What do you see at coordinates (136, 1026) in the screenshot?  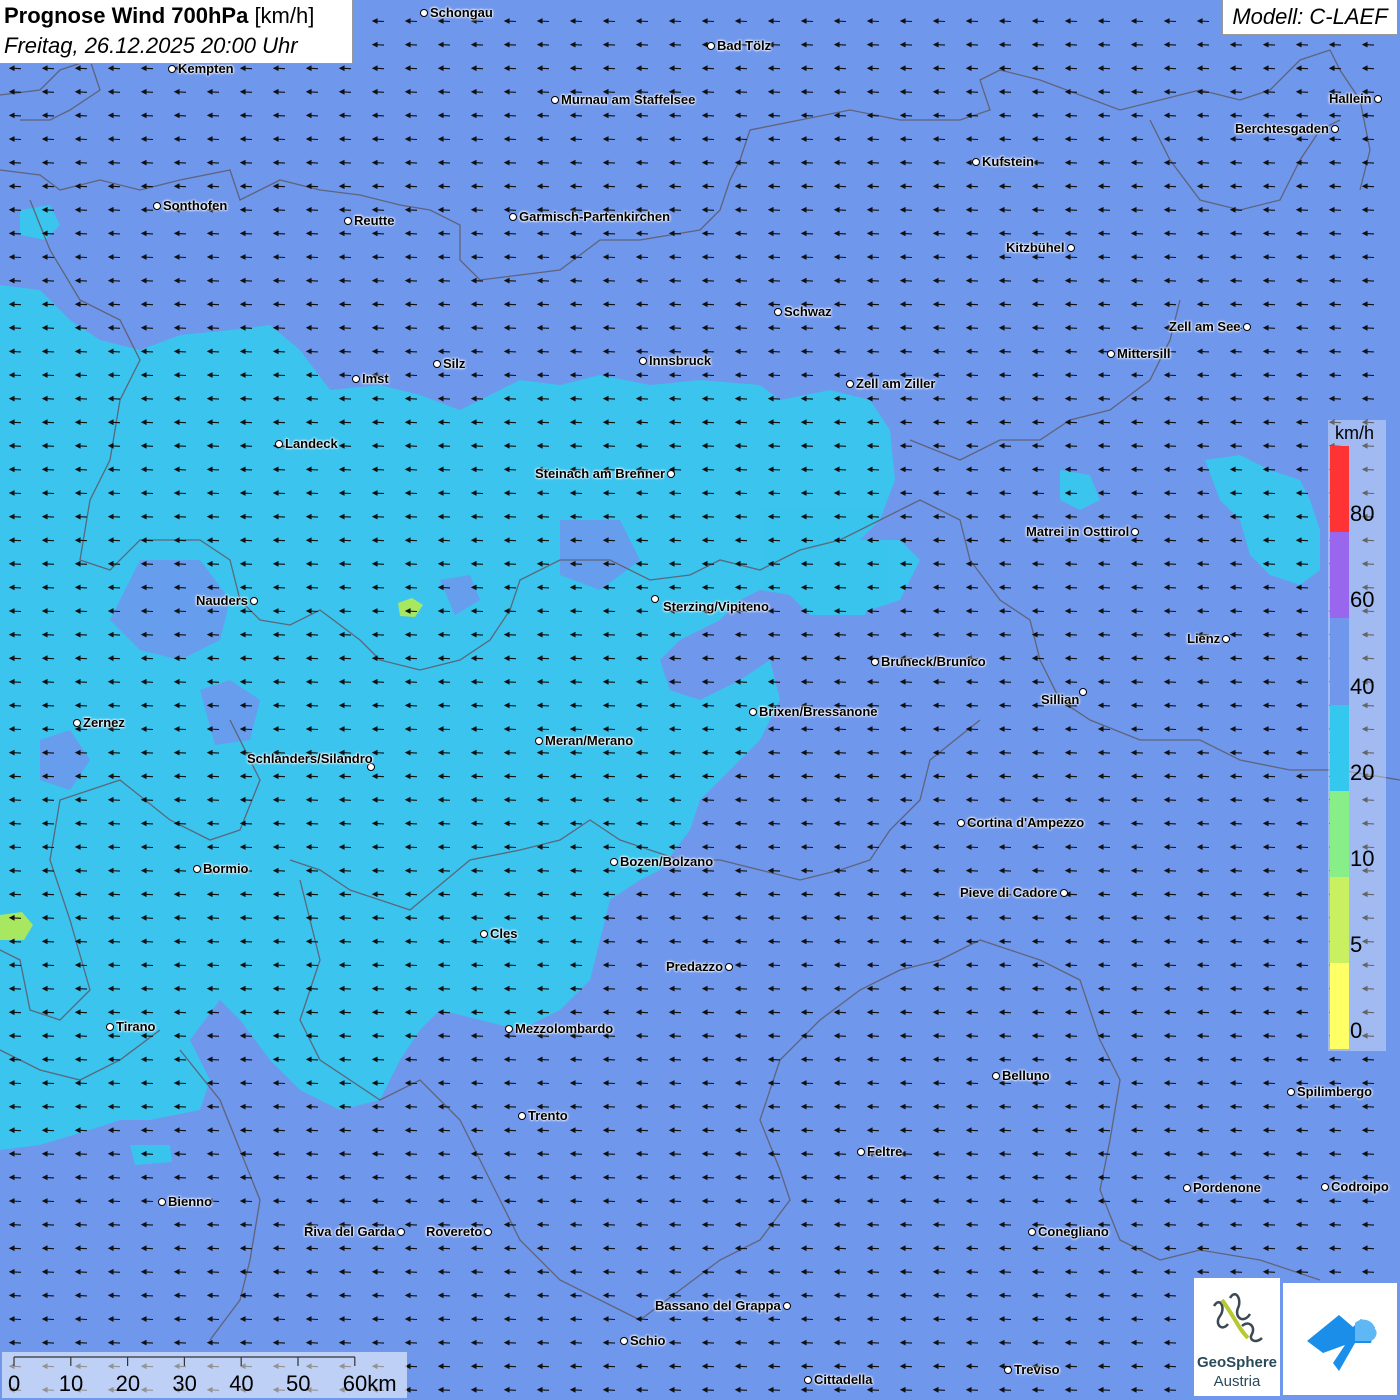 I see `city-label: Tirano` at bounding box center [136, 1026].